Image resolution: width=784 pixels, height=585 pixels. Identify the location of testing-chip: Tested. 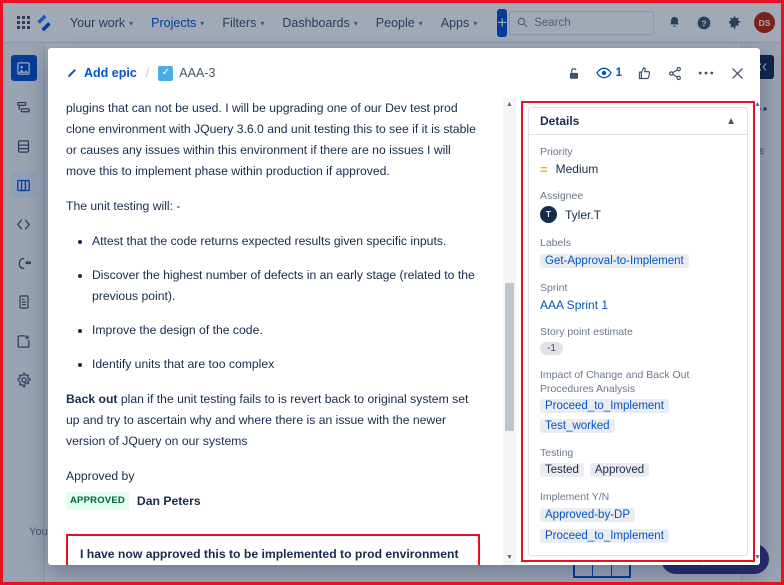
(562, 470).